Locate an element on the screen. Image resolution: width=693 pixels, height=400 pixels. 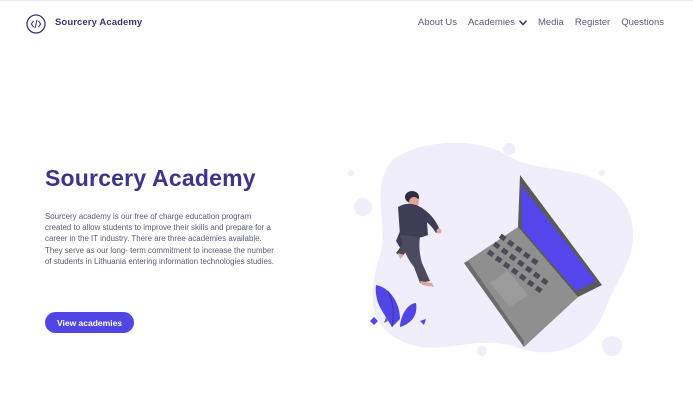
chevron-down-icon is located at coordinates (523, 22).